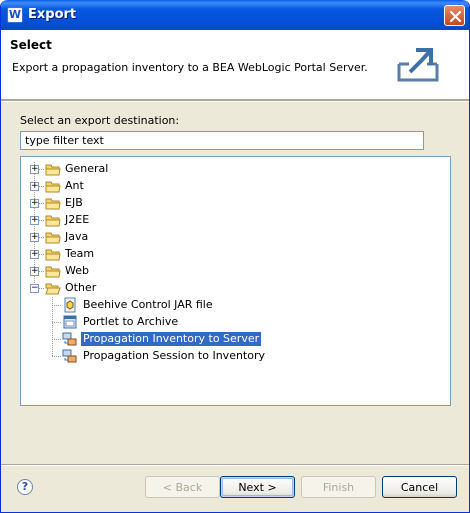  What do you see at coordinates (77, 219) in the screenshot?
I see `tree-node-label: J2EE` at bounding box center [77, 219].